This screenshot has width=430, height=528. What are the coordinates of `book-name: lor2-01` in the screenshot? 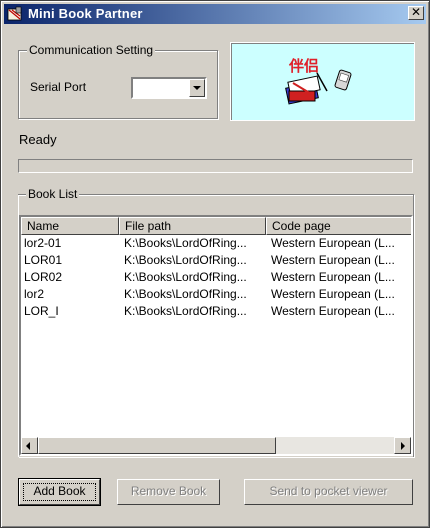 It's located at (43, 243).